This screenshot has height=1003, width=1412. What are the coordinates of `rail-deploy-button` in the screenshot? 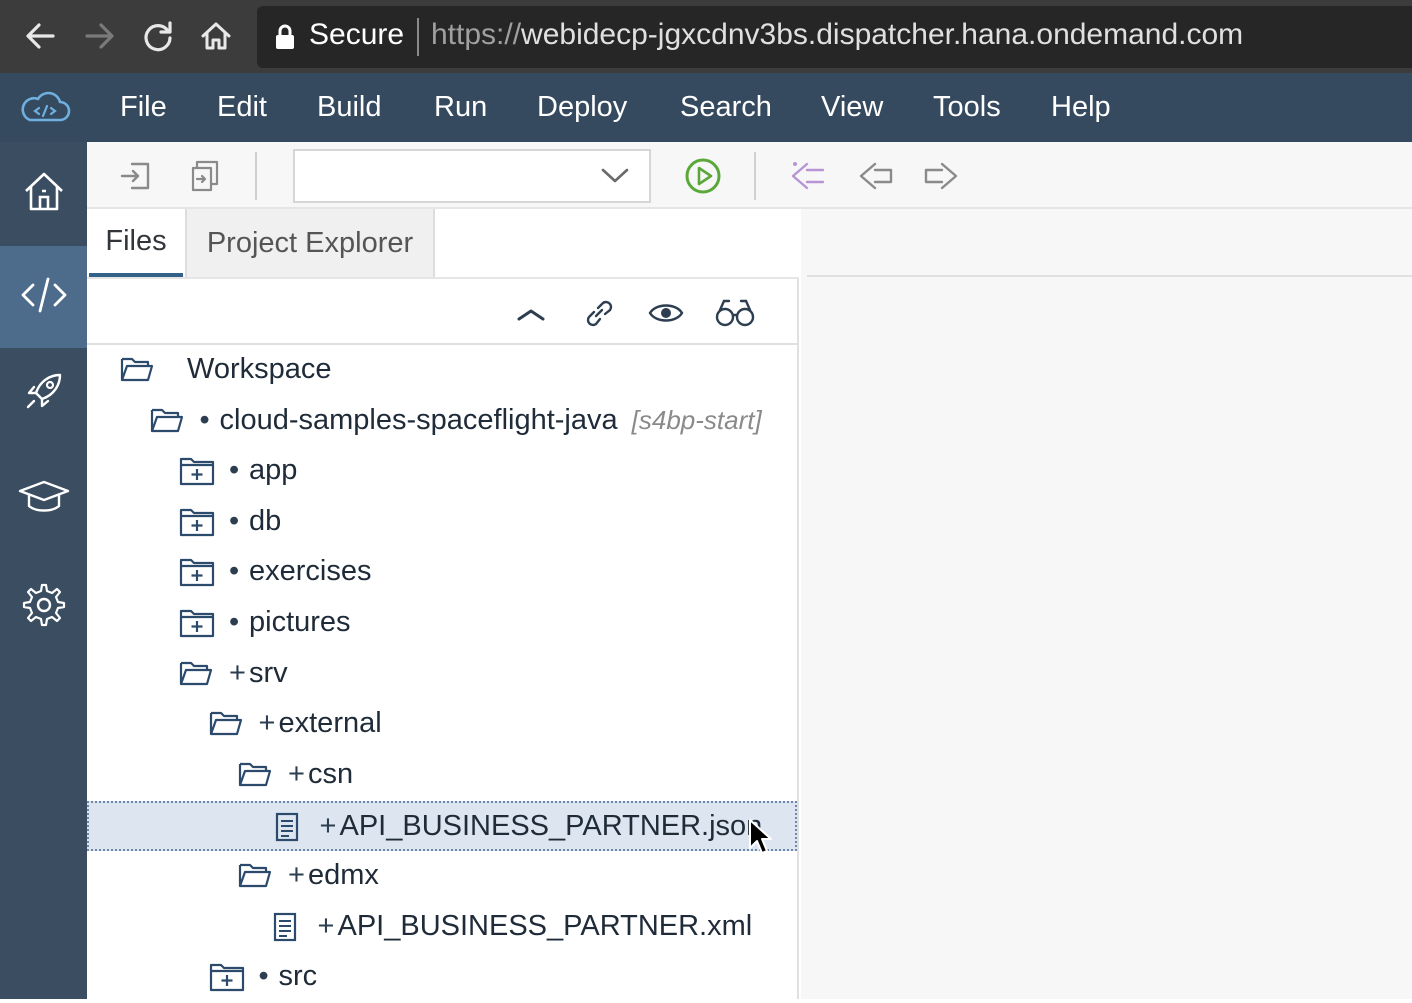 It's located at (43, 393).